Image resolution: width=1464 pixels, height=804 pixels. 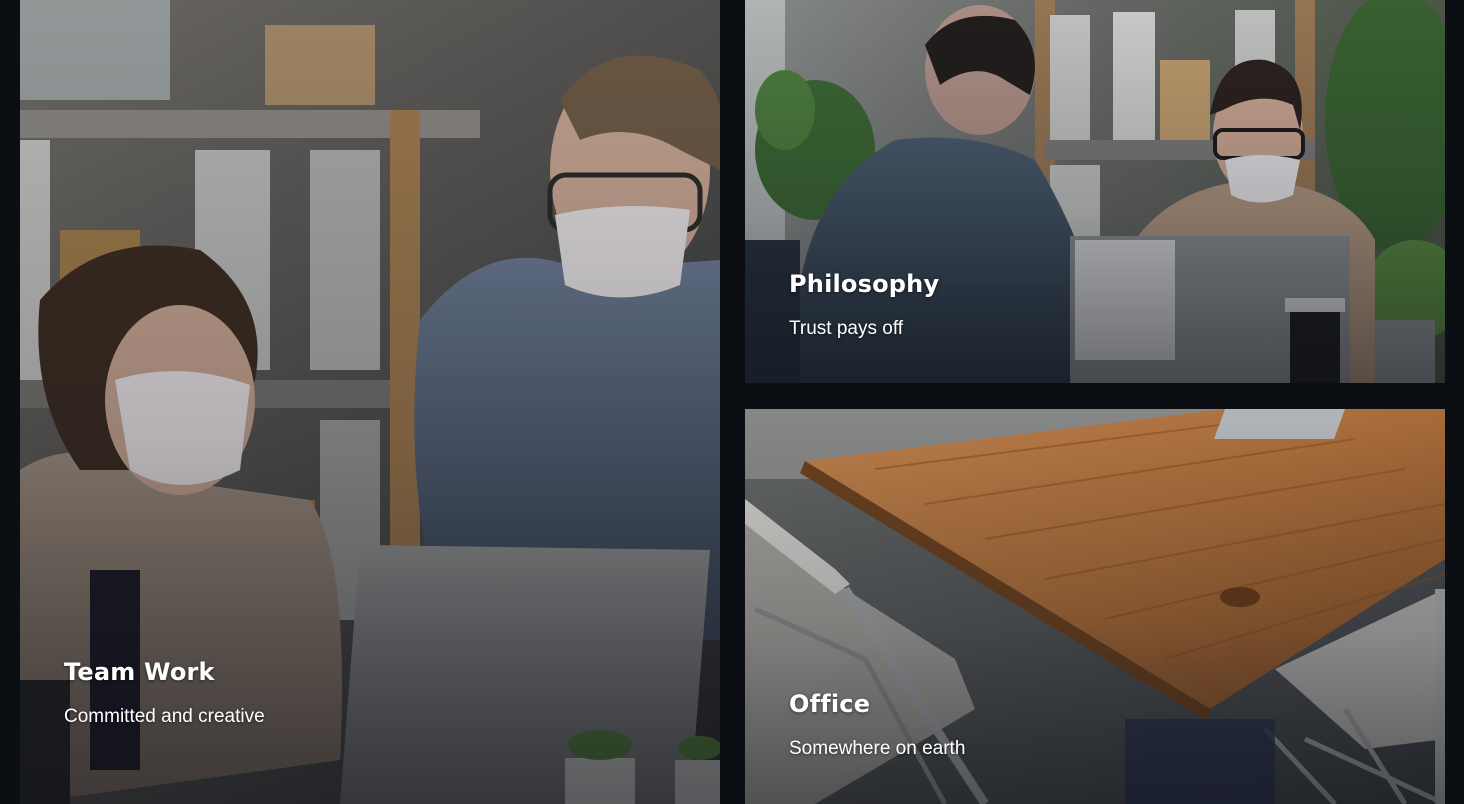 What do you see at coordinates (830, 704) in the screenshot?
I see `card-title: Office` at bounding box center [830, 704].